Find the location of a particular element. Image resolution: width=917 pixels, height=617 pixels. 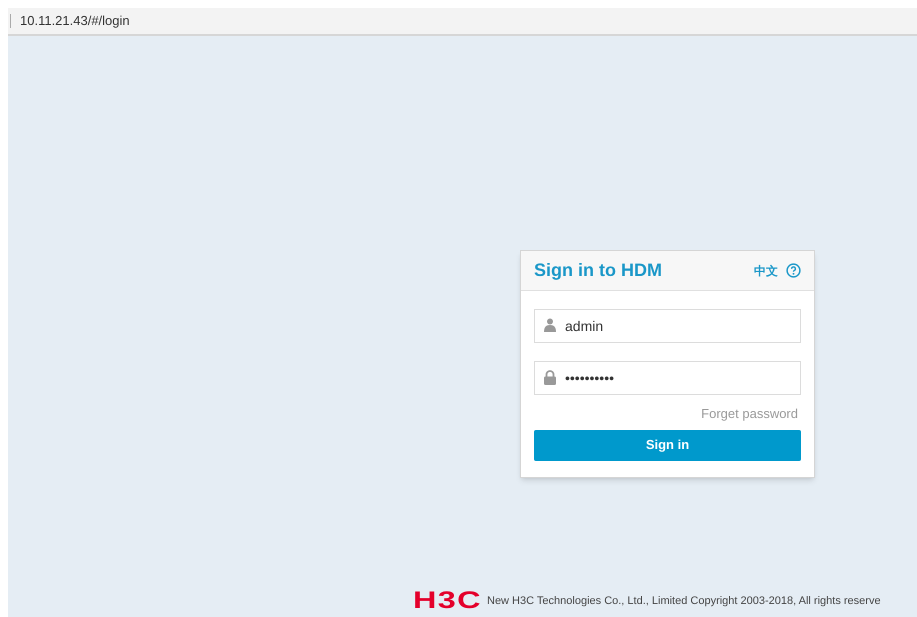

card-title: Sign in to HDM is located at coordinates (598, 270).